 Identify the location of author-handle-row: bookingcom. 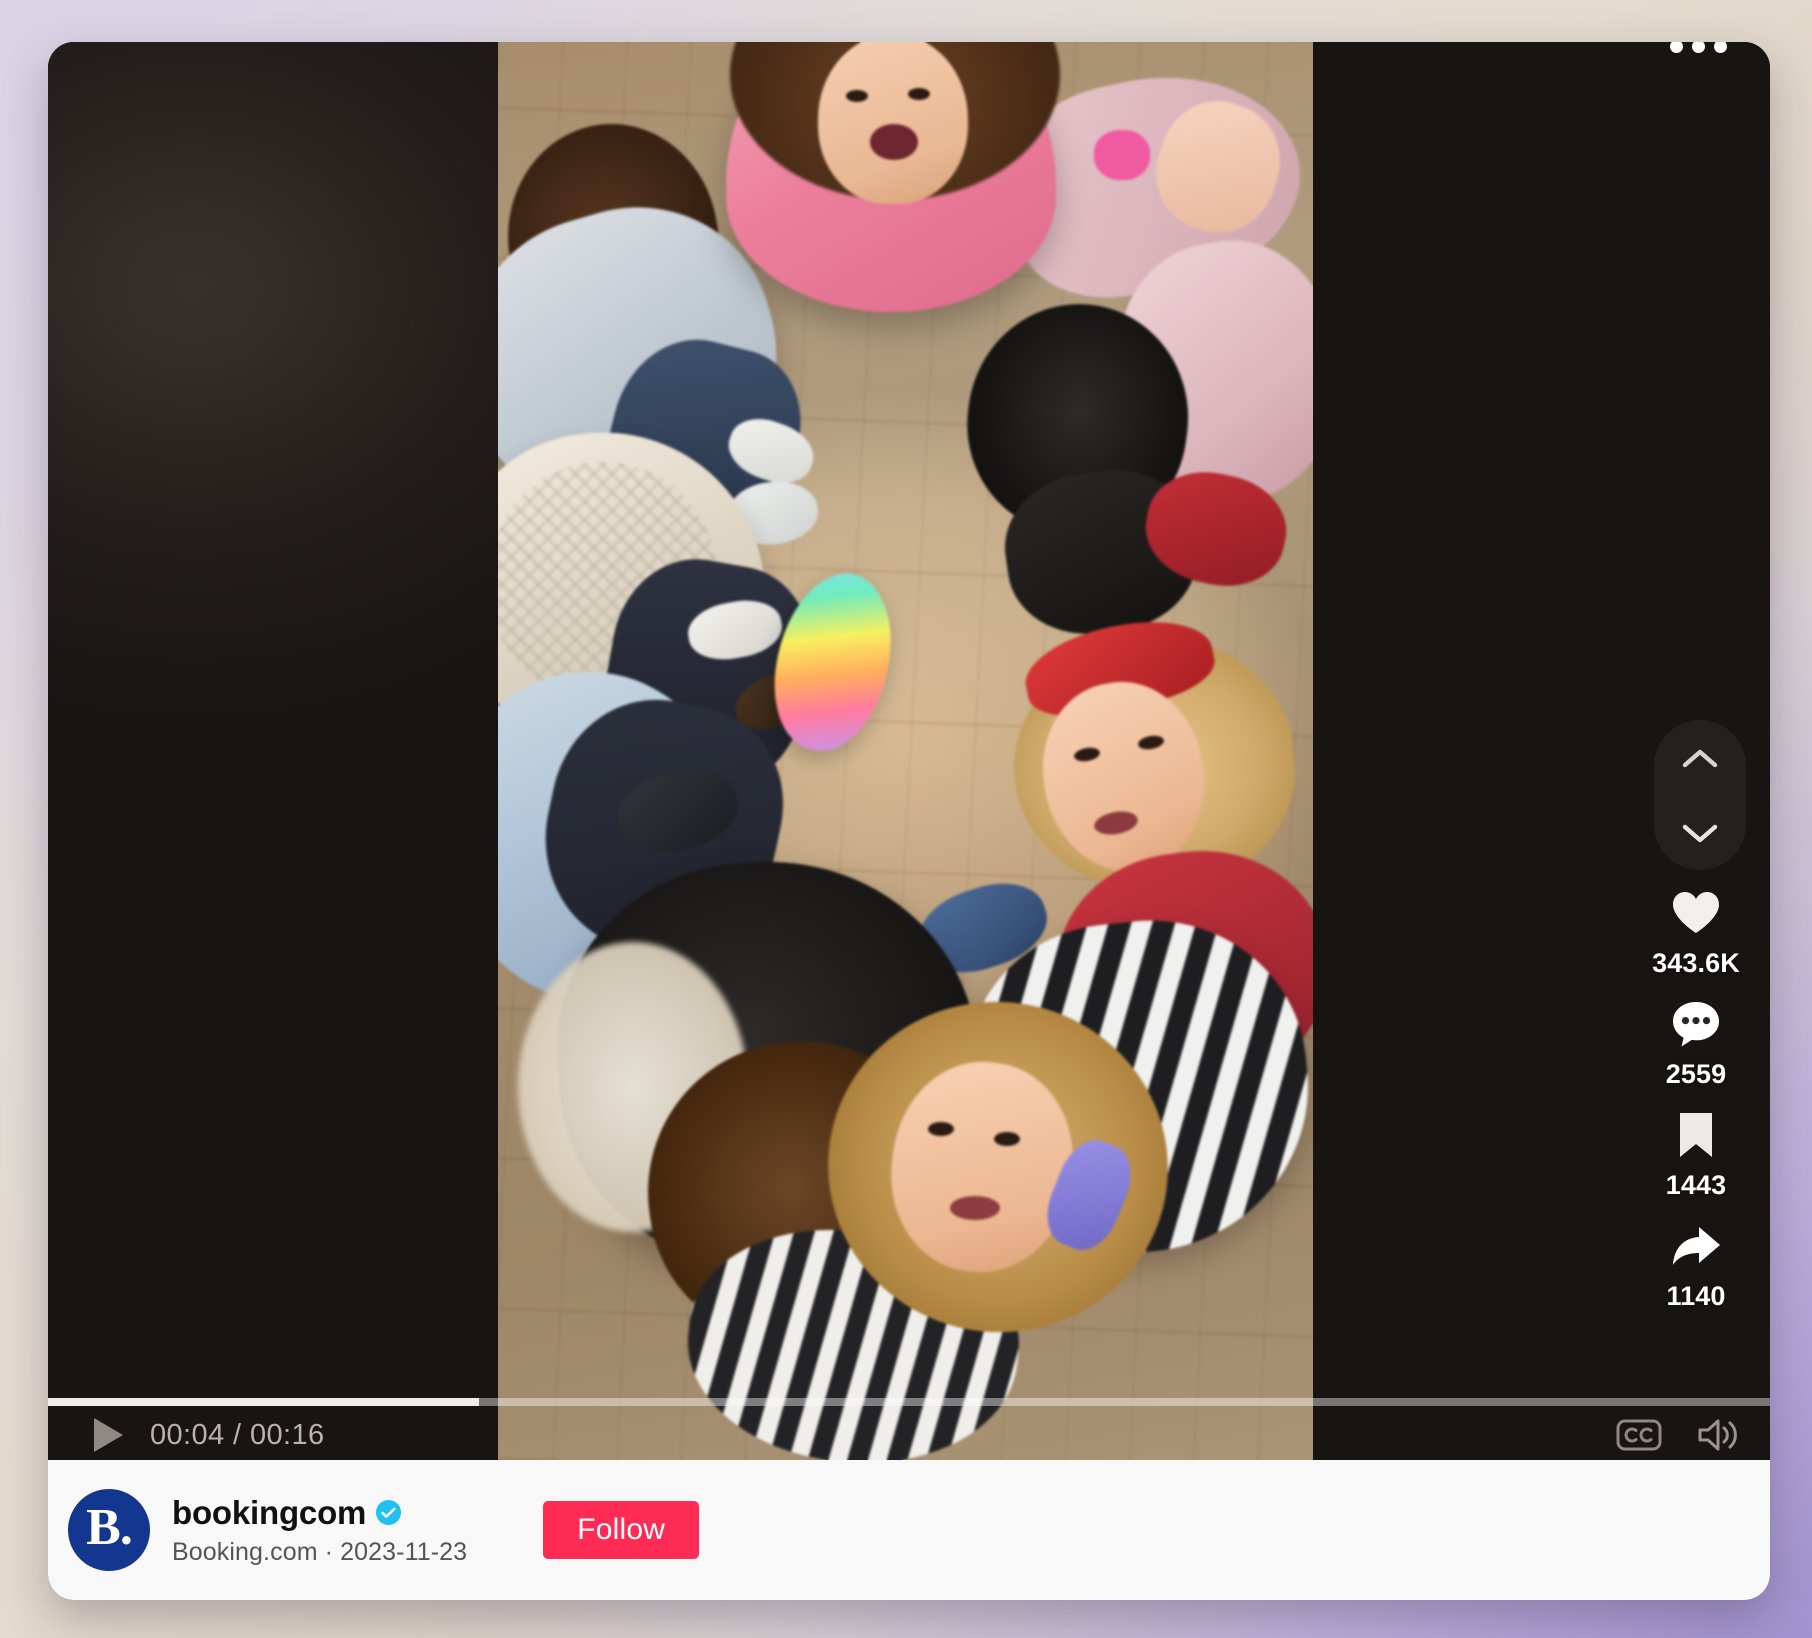
(319, 1513).